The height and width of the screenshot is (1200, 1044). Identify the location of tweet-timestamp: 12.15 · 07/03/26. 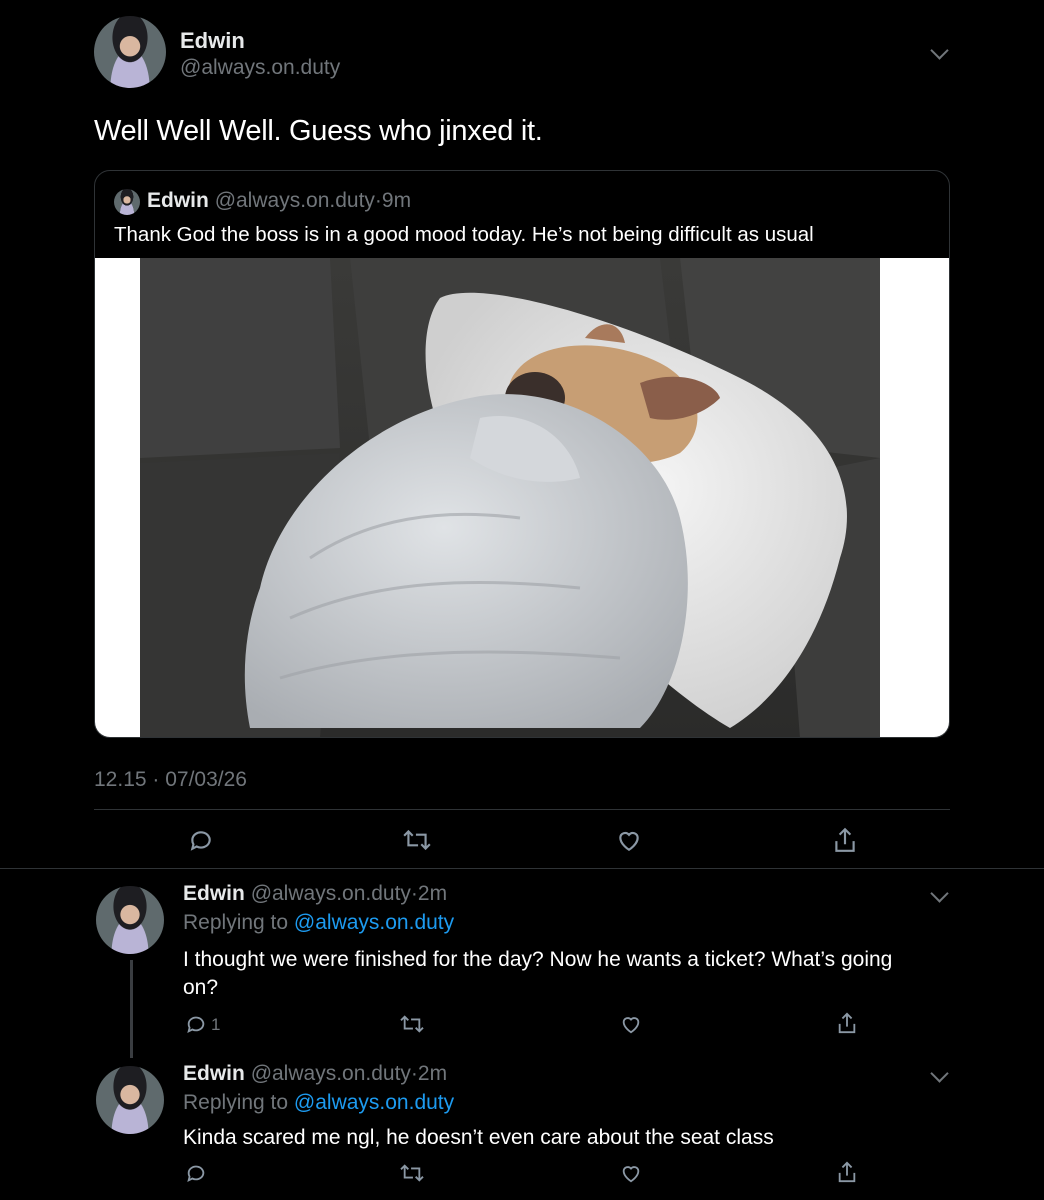
(170, 779).